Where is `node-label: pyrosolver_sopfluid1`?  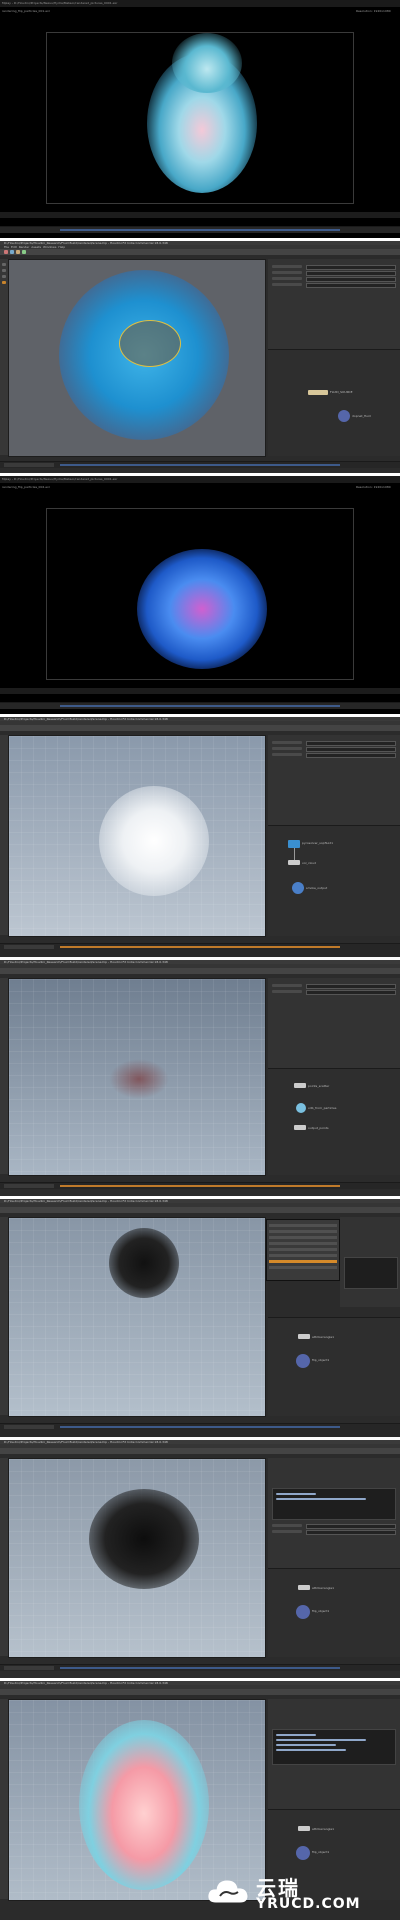 node-label: pyrosolver_sopfluid1 is located at coordinates (318, 843).